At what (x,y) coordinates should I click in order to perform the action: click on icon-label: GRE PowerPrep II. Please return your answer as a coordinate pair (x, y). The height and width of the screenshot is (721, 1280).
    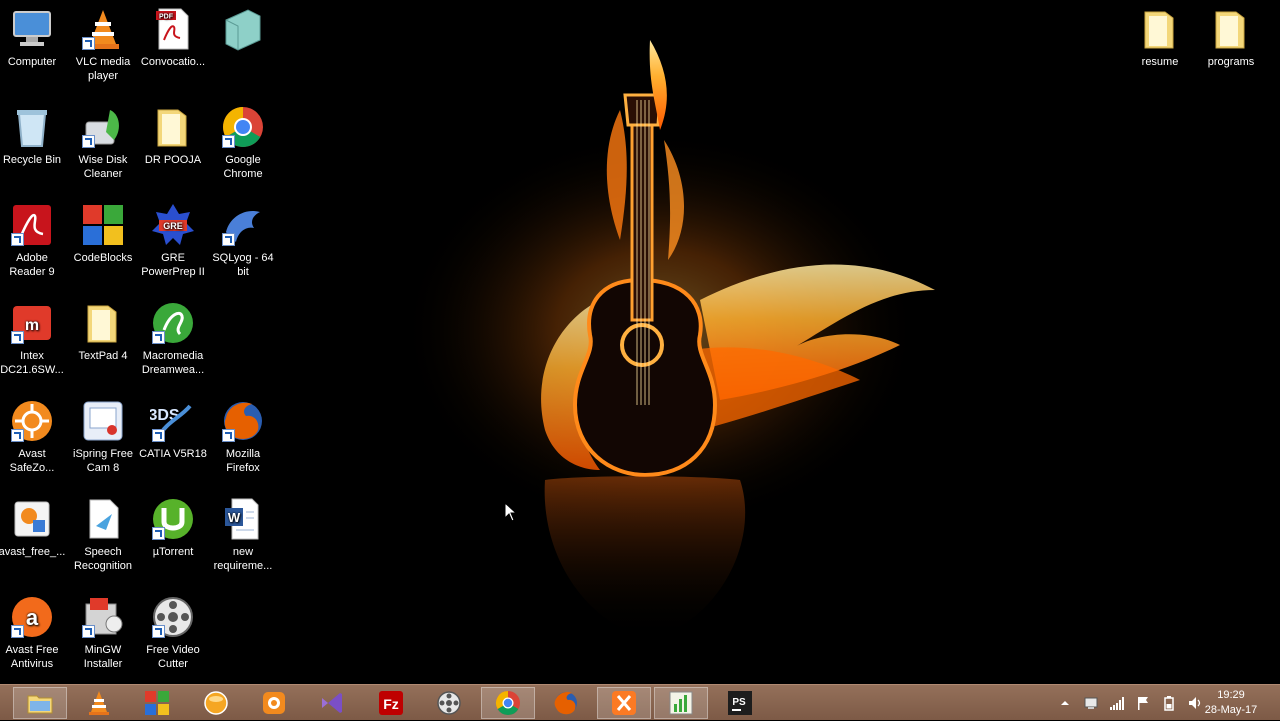
    Looking at the image, I should click on (173, 265).